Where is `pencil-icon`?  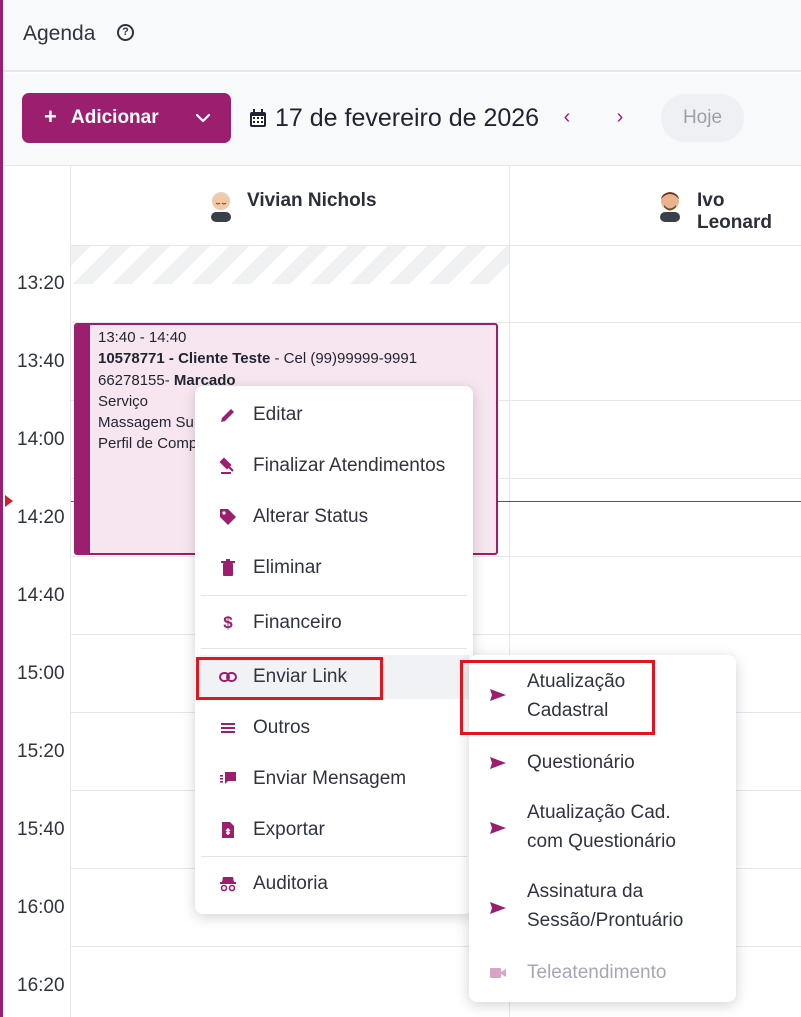 pencil-icon is located at coordinates (227, 415).